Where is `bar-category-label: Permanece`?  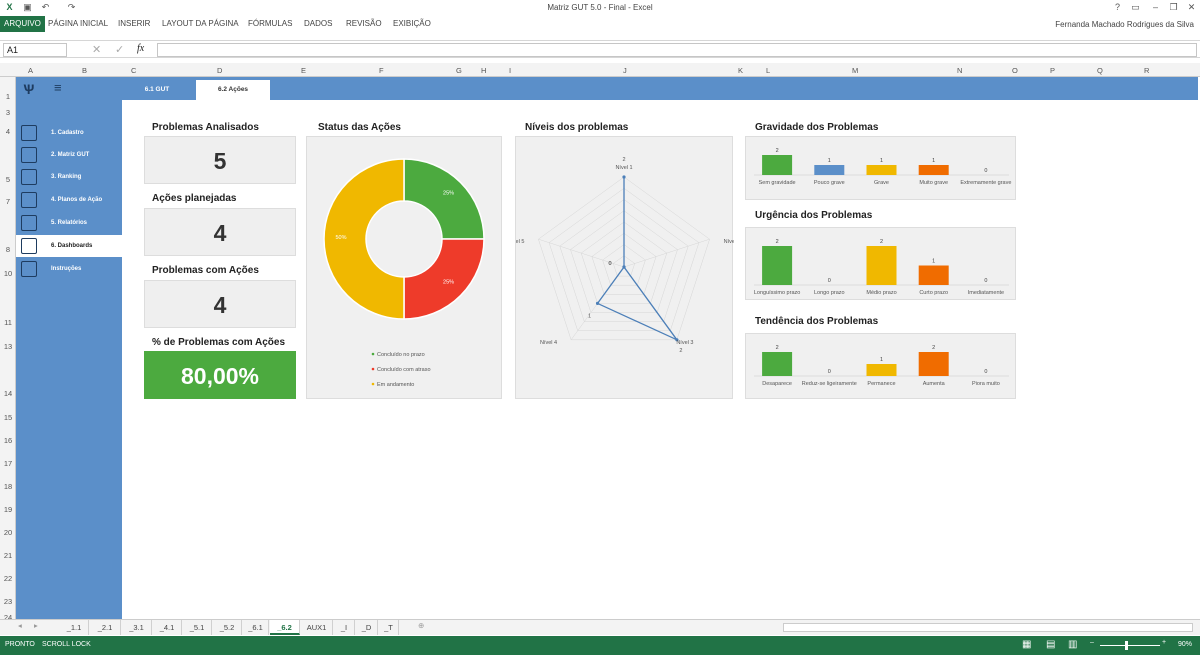 bar-category-label: Permanece is located at coordinates (881, 384).